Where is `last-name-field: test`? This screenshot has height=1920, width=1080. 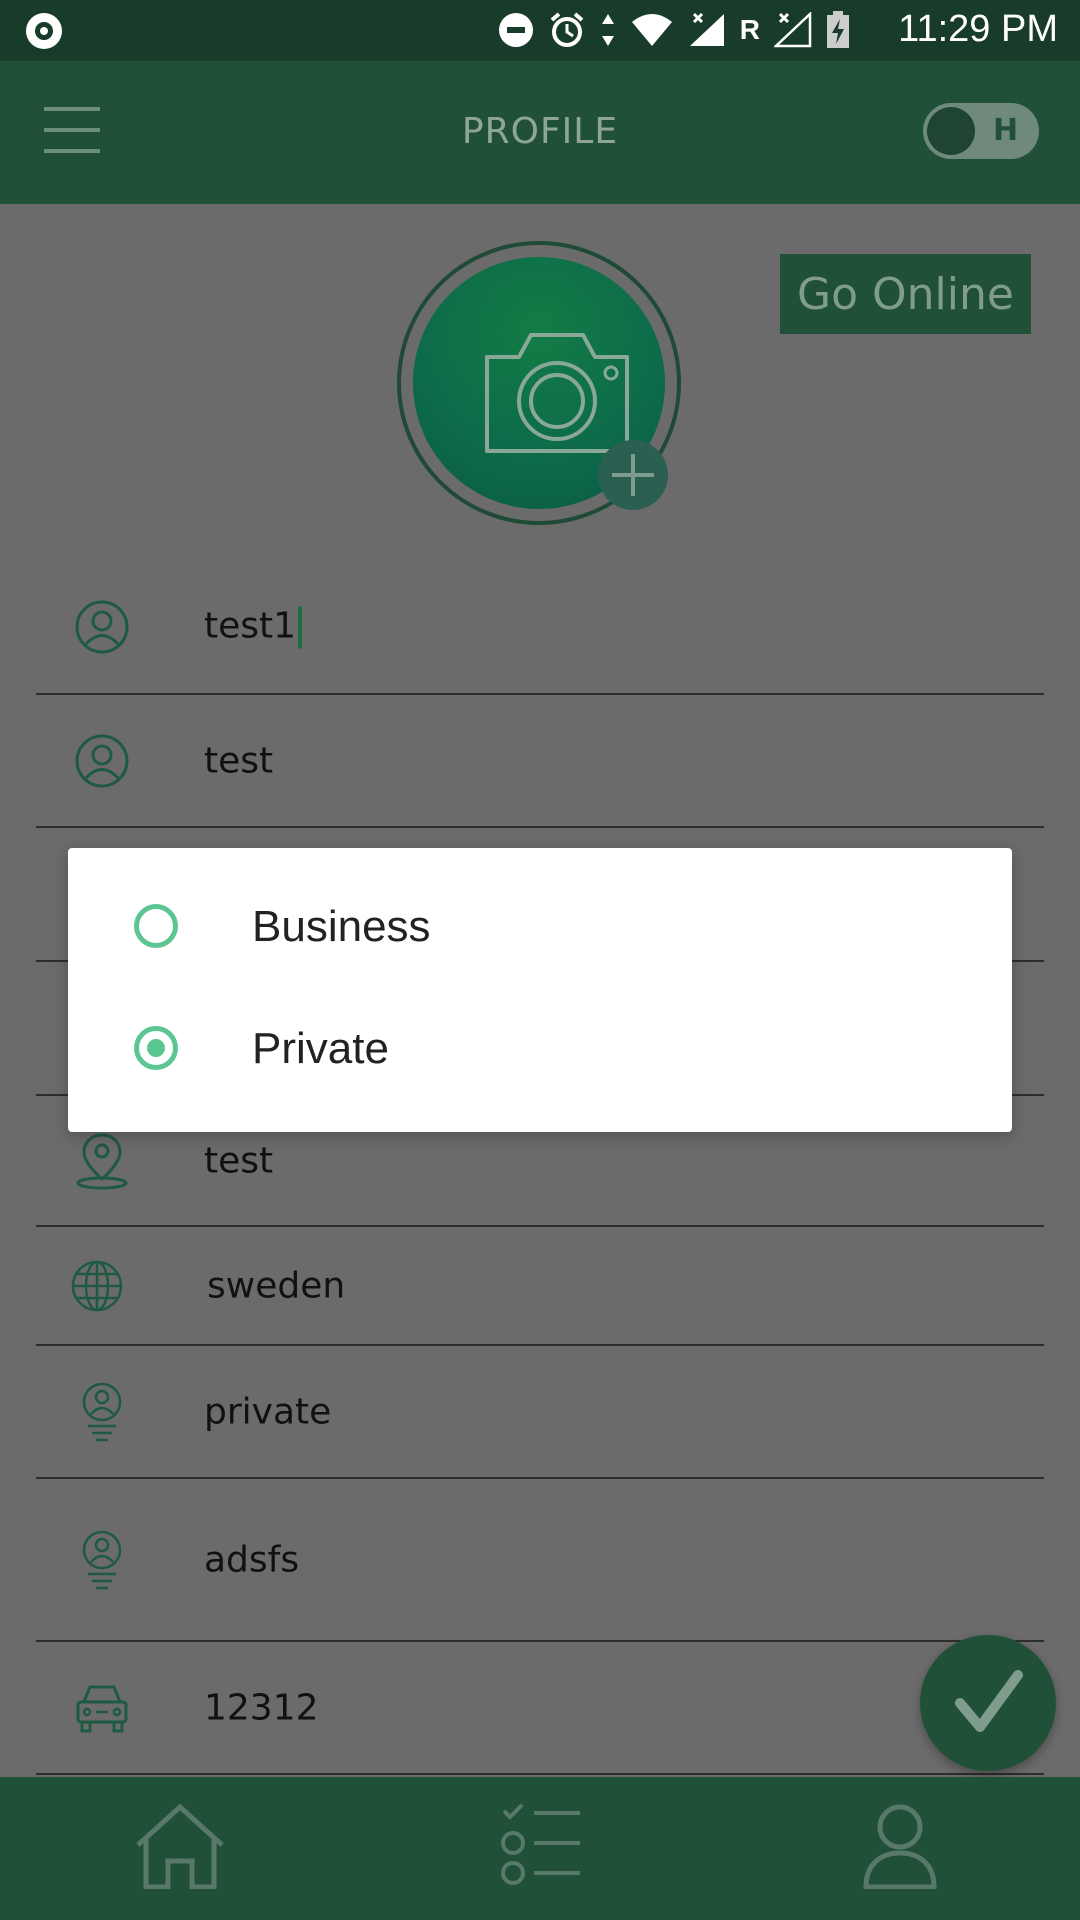
last-name-field: test is located at coordinates (540, 761).